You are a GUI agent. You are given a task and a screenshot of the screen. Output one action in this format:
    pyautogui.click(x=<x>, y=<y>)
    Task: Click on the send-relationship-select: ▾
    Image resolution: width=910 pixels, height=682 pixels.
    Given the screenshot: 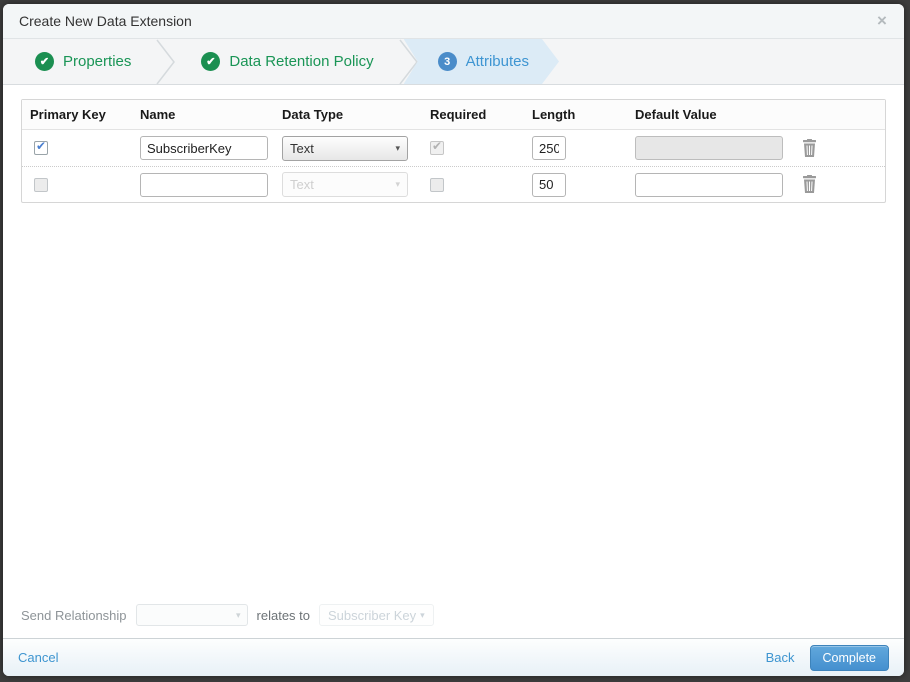 What is the action you would take?
    pyautogui.click(x=191, y=615)
    